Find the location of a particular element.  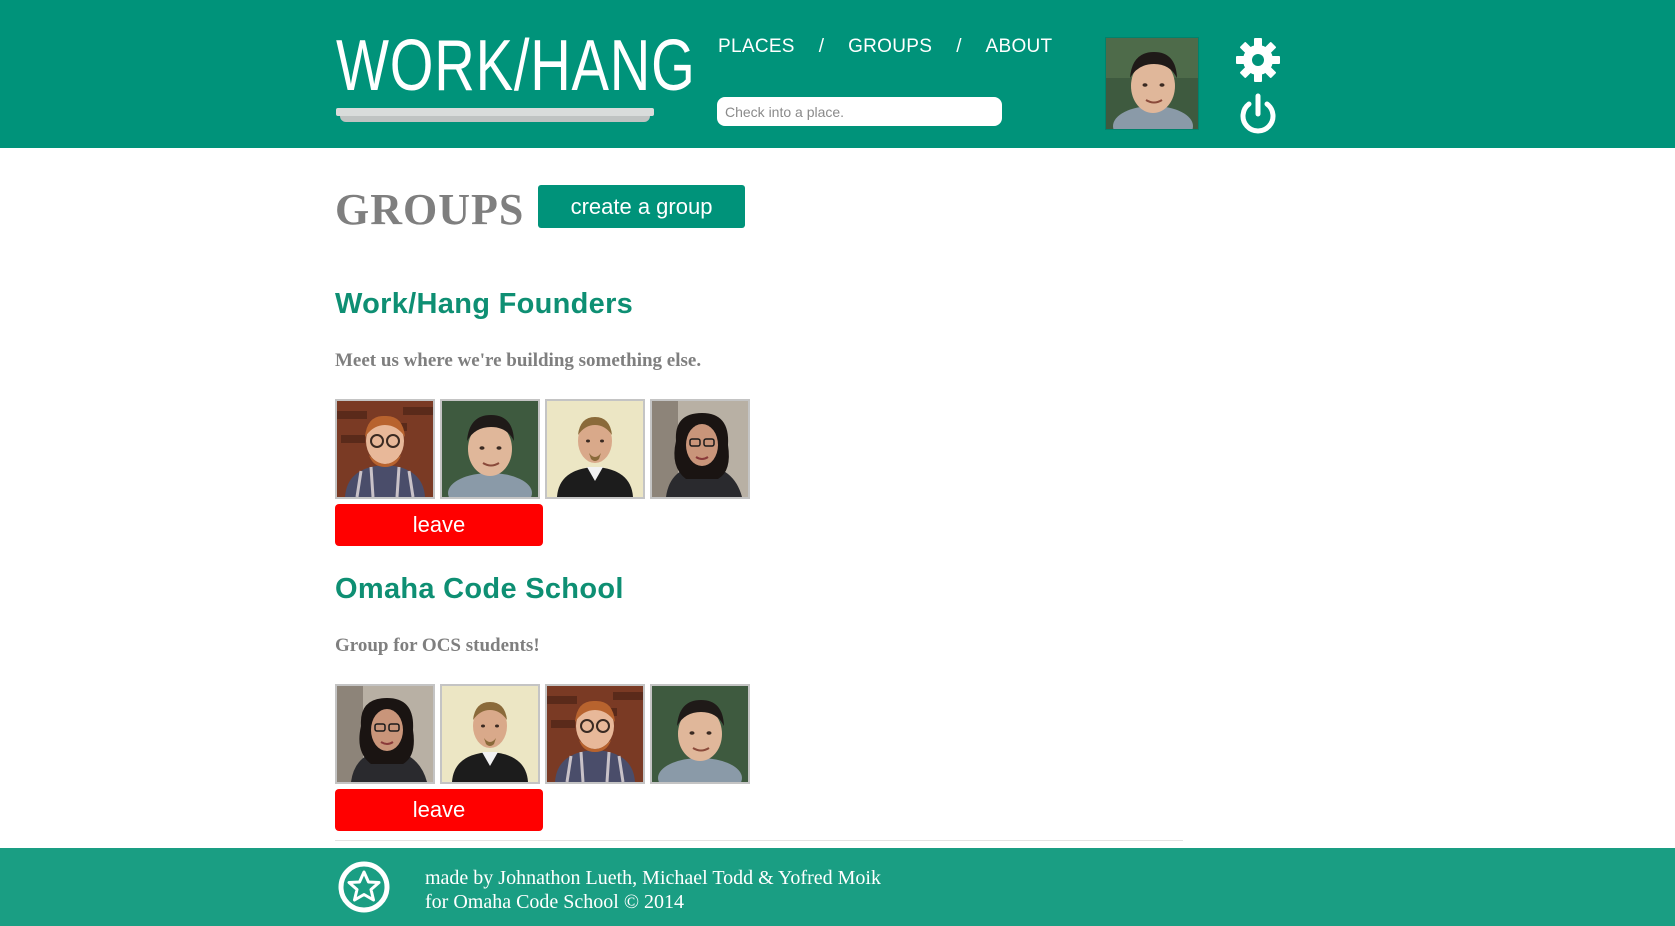

star-badge-icon is located at coordinates (364, 887).